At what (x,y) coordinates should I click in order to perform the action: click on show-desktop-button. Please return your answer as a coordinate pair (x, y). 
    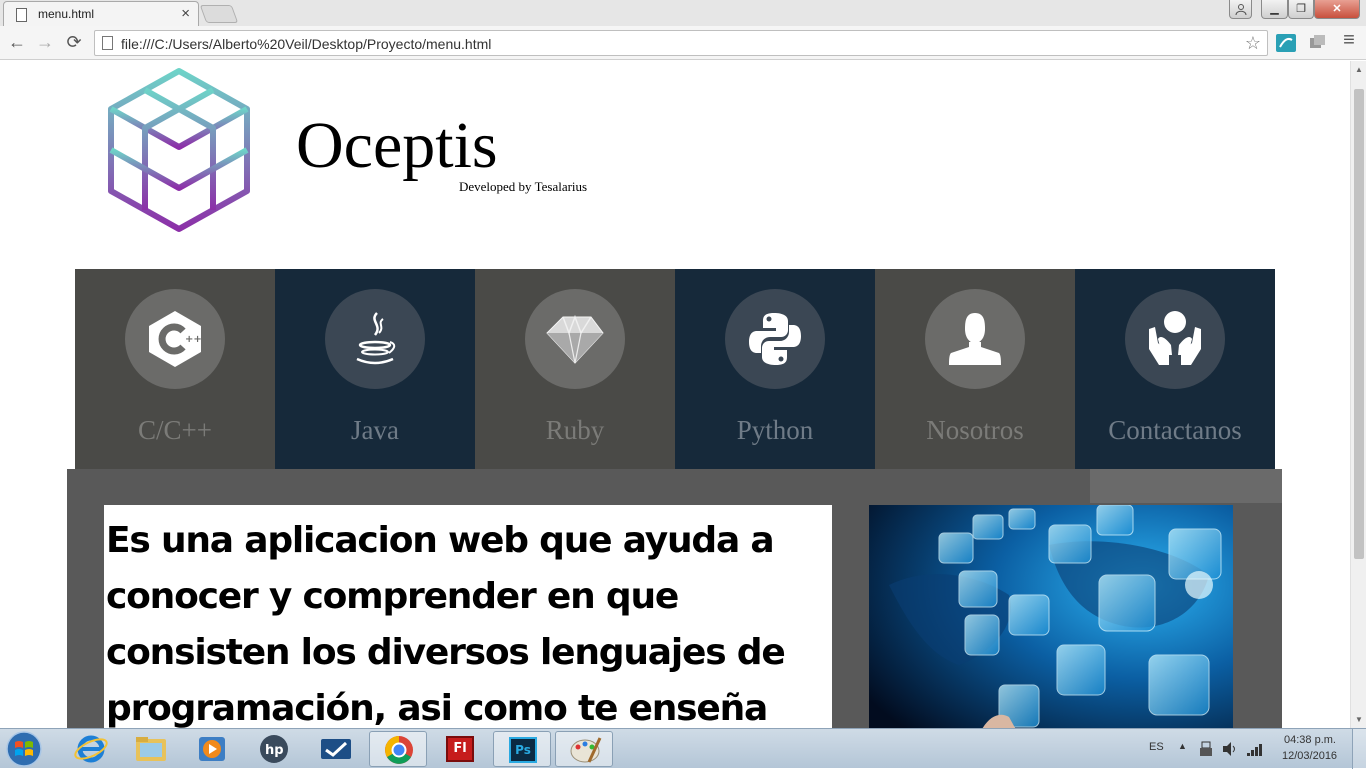
    Looking at the image, I should click on (1359, 749).